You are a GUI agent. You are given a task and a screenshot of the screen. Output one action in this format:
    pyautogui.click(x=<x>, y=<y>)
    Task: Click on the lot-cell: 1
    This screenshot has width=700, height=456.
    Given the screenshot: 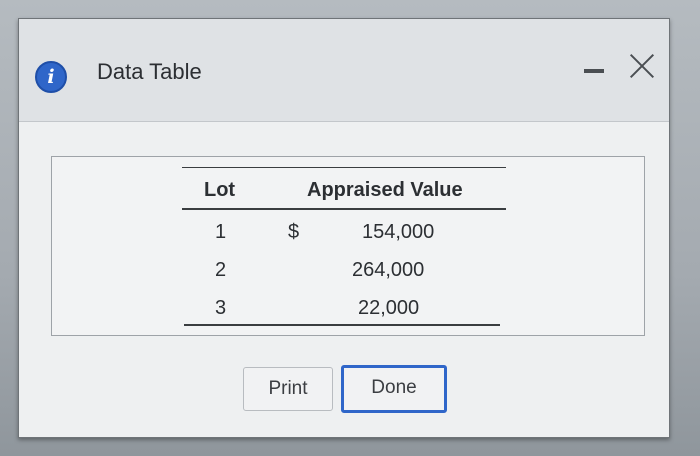 What is the action you would take?
    pyautogui.click(x=221, y=232)
    